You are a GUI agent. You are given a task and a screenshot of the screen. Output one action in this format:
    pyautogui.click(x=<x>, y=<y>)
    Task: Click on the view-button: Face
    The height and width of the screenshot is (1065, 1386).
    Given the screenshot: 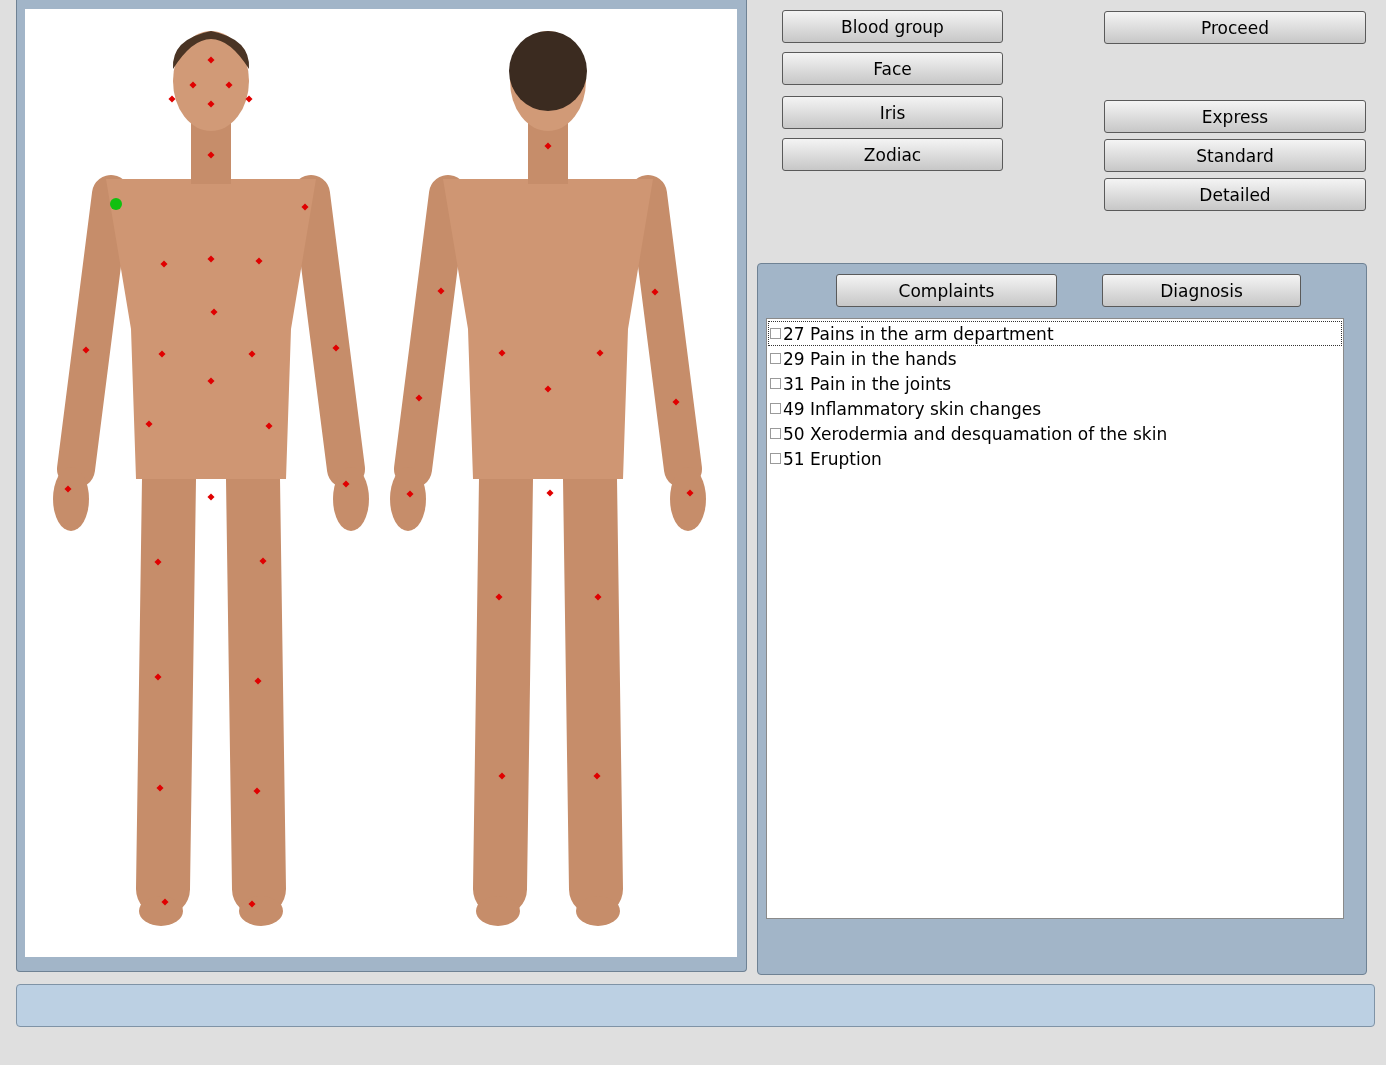 What is the action you would take?
    pyautogui.click(x=892, y=68)
    